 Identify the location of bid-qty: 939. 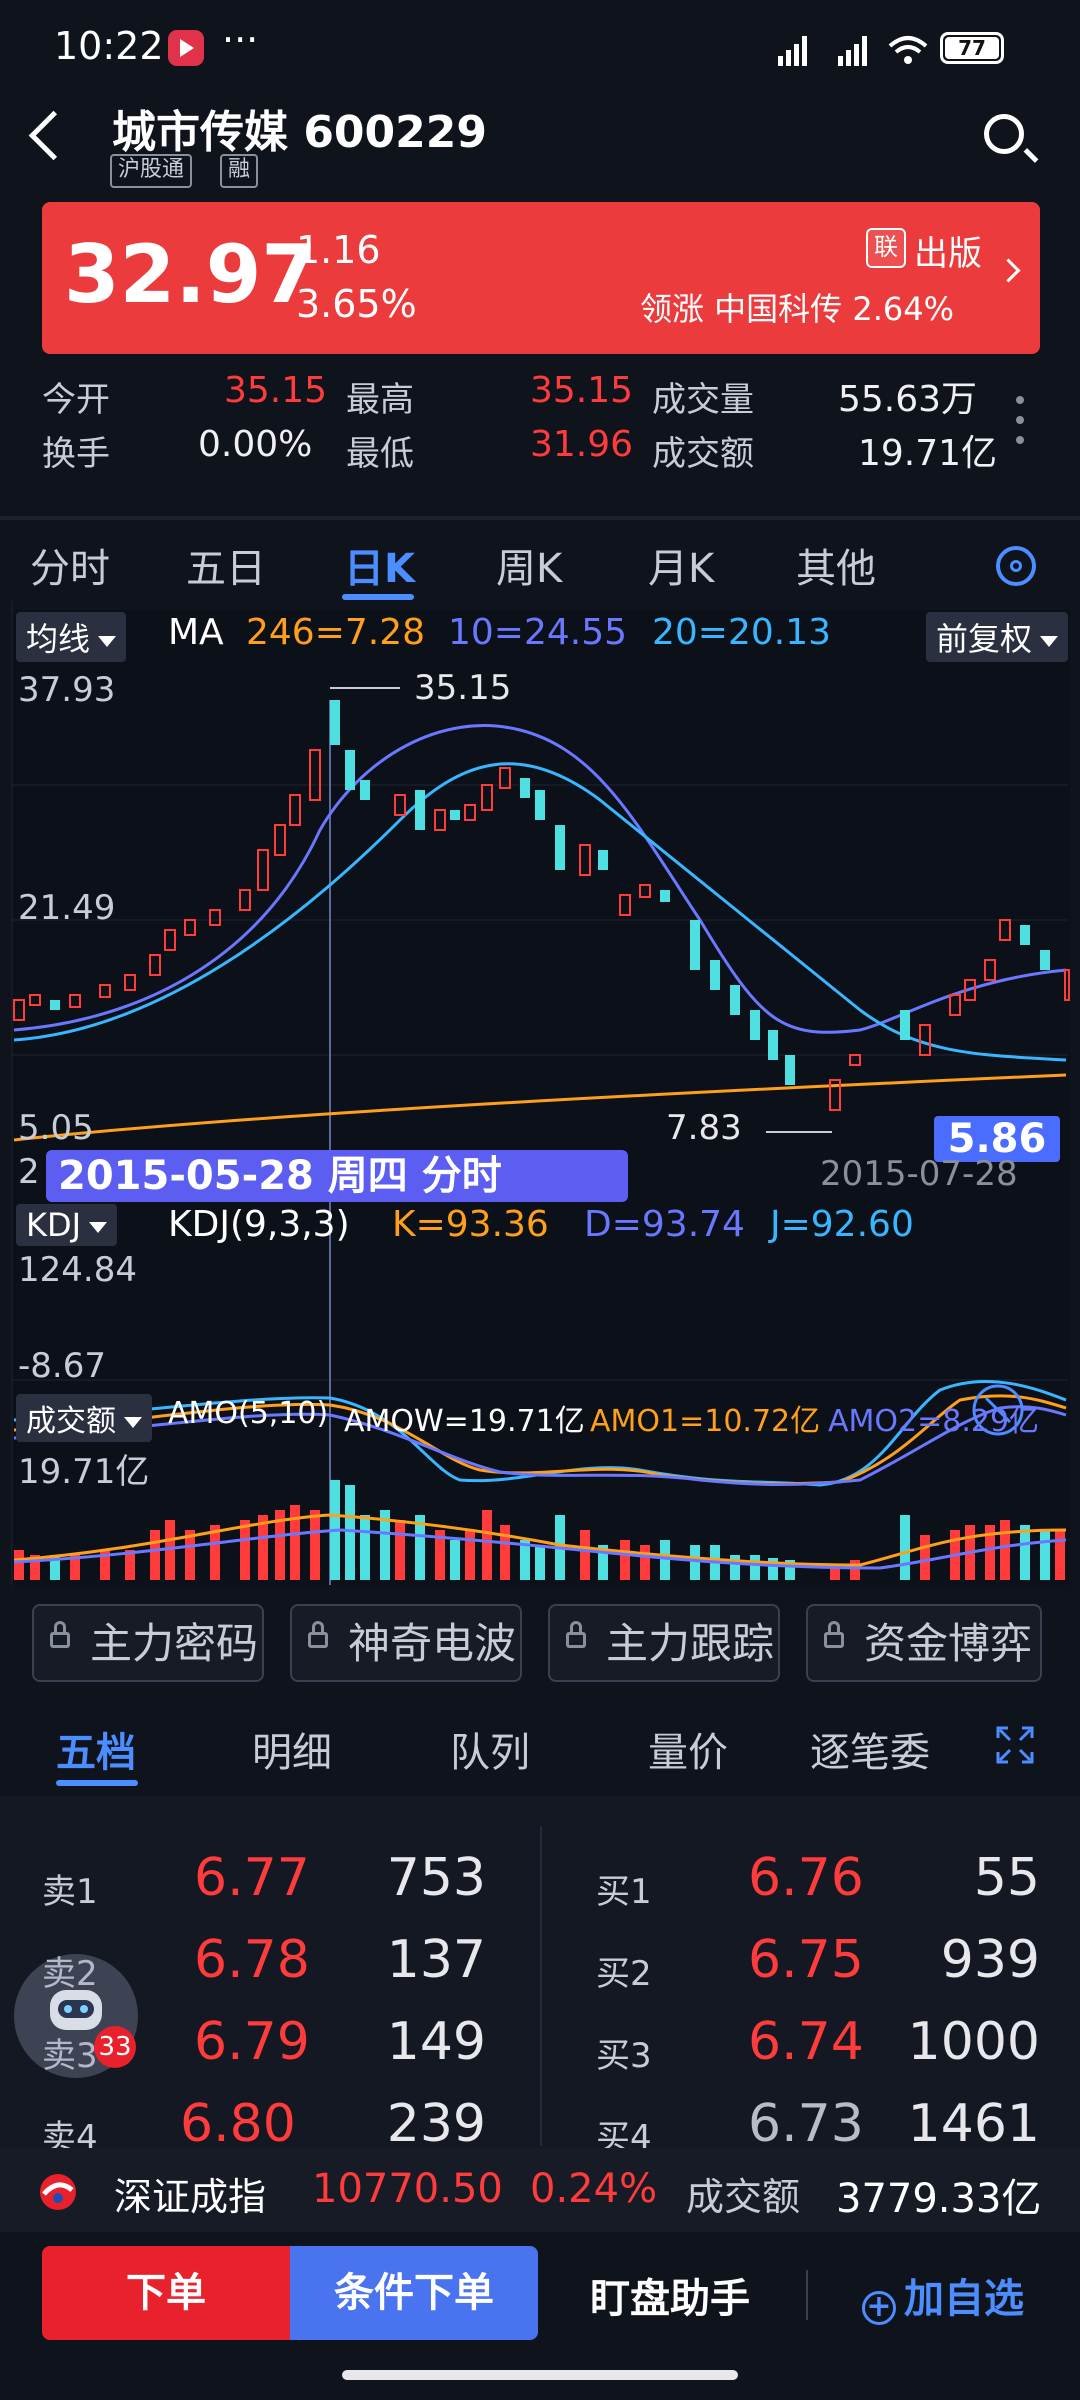
(990, 1960).